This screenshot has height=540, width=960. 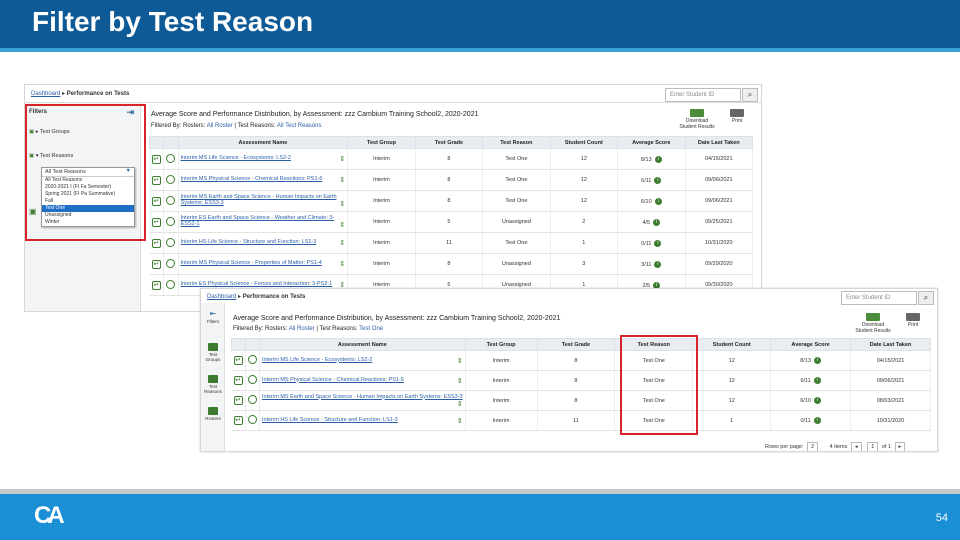 What do you see at coordinates (238, 344) in the screenshot?
I see `col-actions` at bounding box center [238, 344].